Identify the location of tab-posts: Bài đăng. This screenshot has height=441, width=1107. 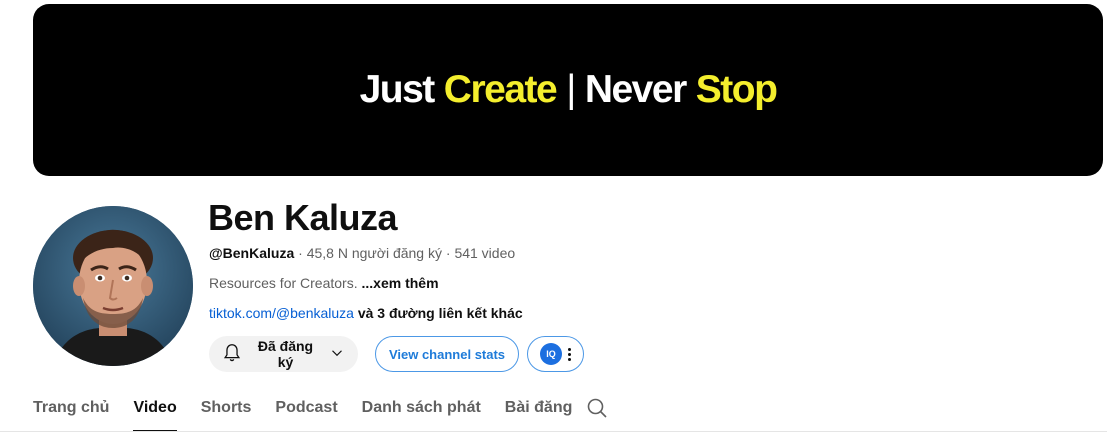
(539, 410).